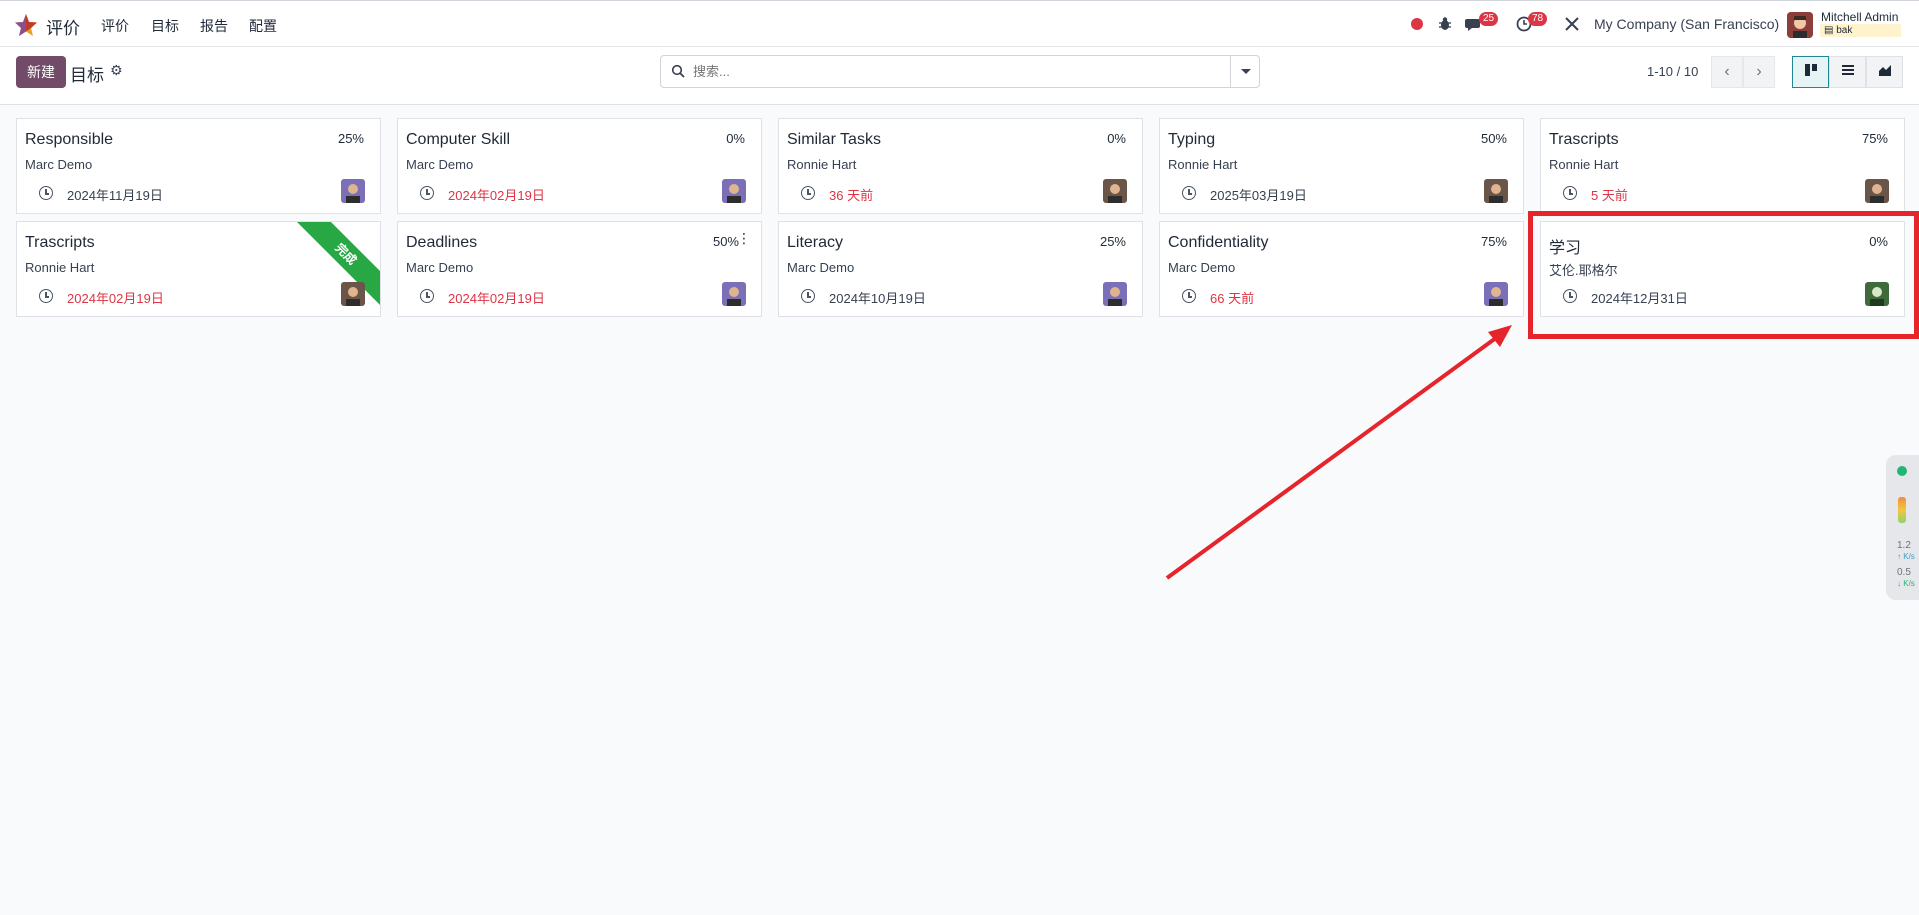 This screenshot has height=915, width=1919. What do you see at coordinates (198, 269) in the screenshot?
I see `goal-card: 完成 Trascripts Ronnie Hart 2024年02月19日` at bounding box center [198, 269].